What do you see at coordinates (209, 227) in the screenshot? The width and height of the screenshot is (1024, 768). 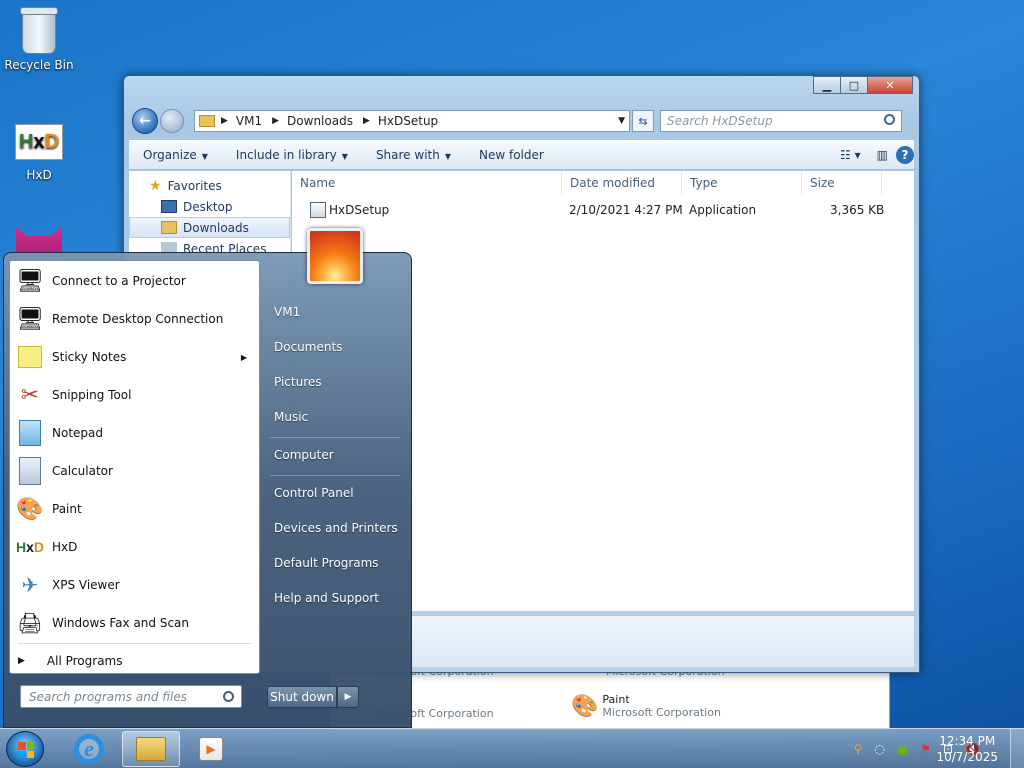 I see `nav-downloads: Downloads` at bounding box center [209, 227].